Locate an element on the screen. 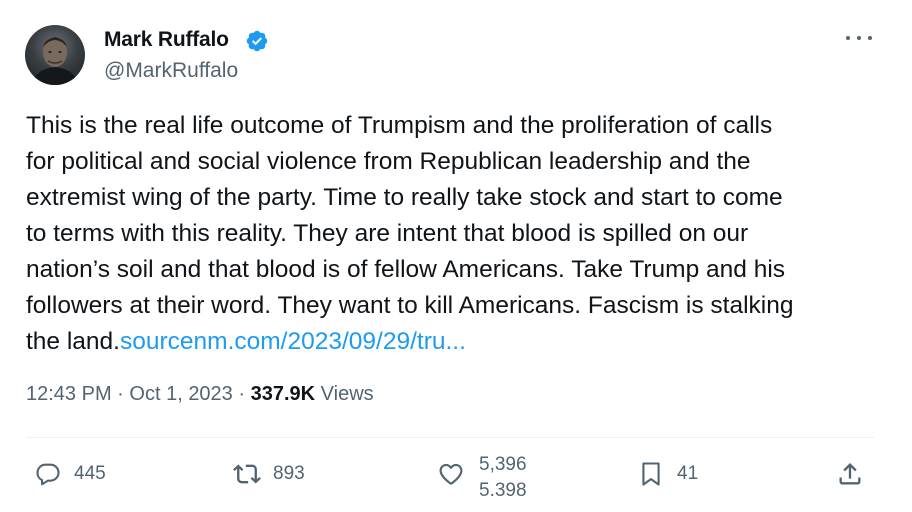  like-count-next: 5,398 is located at coordinates (503, 488).